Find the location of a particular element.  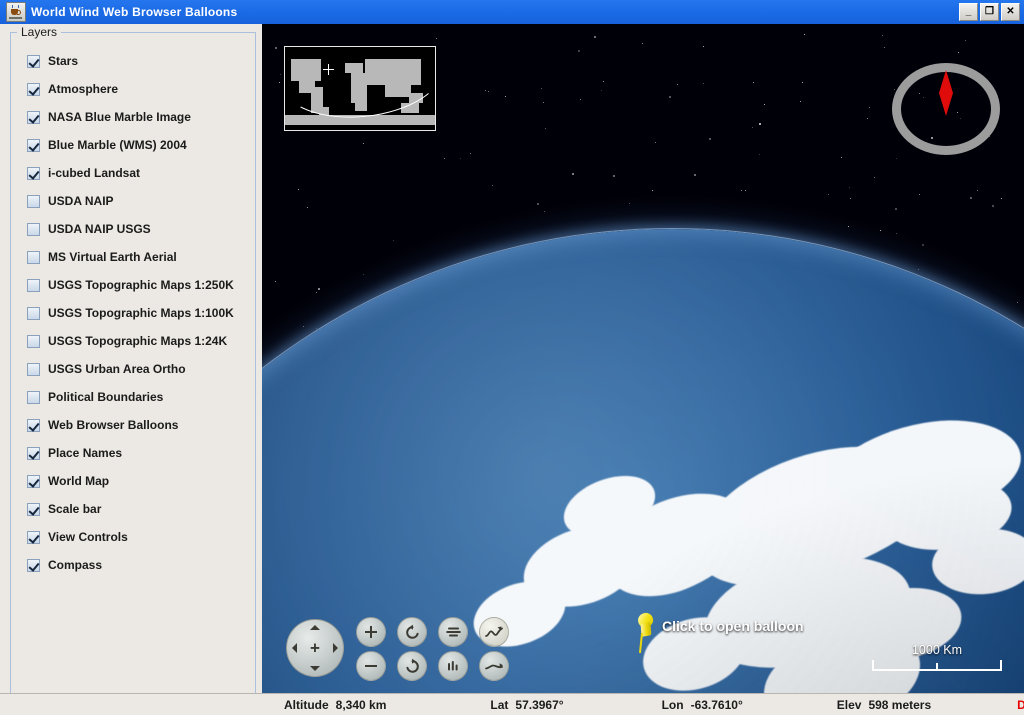

layer-row: USGS Topographic Maps 1:100K is located at coordinates (133, 313).